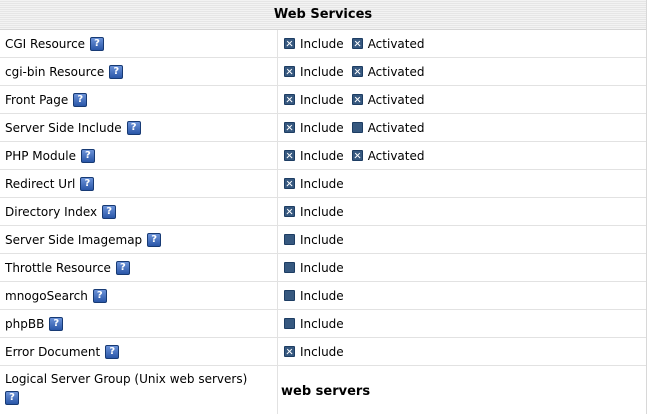  I want to click on service-label: Front Page, so click(37, 99).